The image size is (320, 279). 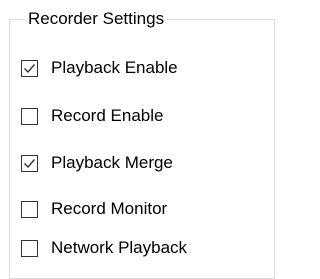 I want to click on checkbox-label: Record Monitor, so click(x=109, y=208).